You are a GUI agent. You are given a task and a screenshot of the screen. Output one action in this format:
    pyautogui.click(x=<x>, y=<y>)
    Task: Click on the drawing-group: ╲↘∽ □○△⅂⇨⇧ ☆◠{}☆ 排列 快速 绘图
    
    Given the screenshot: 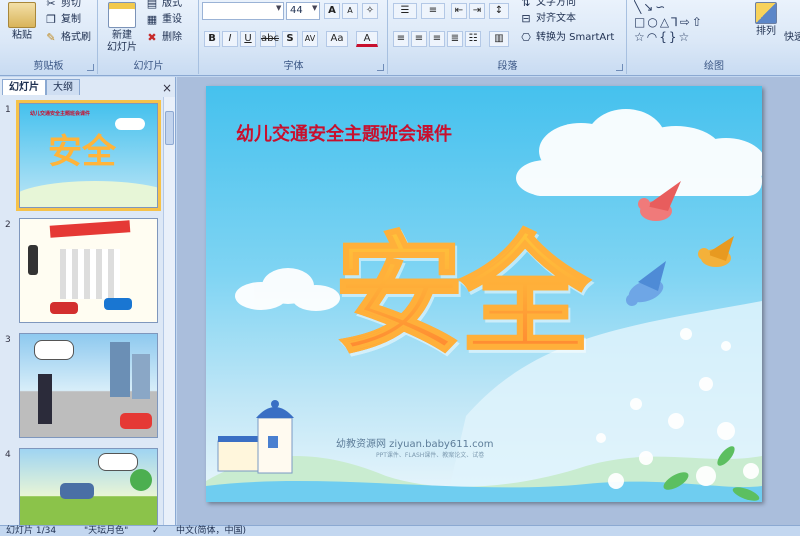 What is the action you would take?
    pyautogui.click(x=714, y=37)
    